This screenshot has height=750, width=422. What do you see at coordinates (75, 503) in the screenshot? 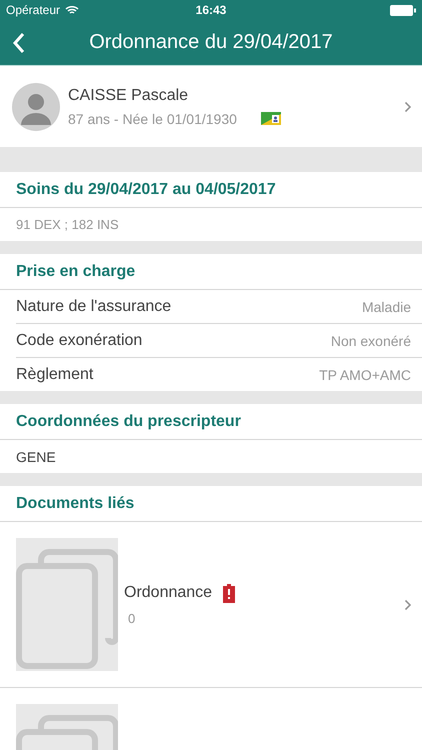
I see `section-title: Documents liés` at bounding box center [75, 503].